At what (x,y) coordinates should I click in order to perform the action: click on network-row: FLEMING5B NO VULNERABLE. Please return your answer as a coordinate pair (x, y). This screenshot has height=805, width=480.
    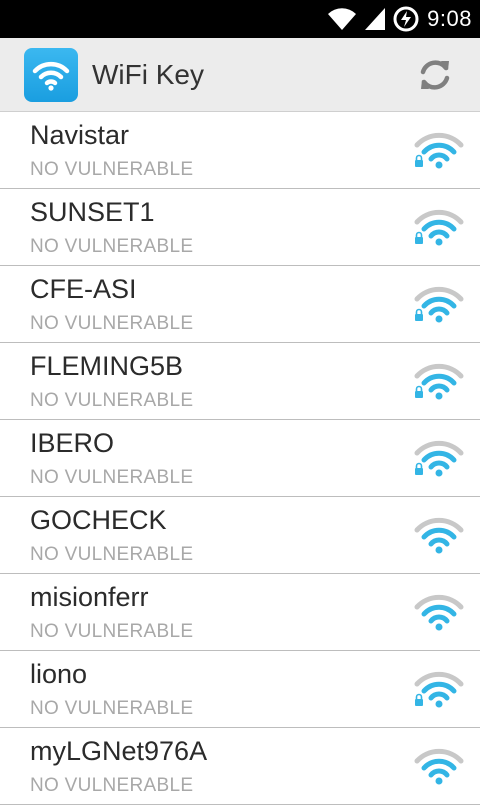
    Looking at the image, I should click on (240, 381).